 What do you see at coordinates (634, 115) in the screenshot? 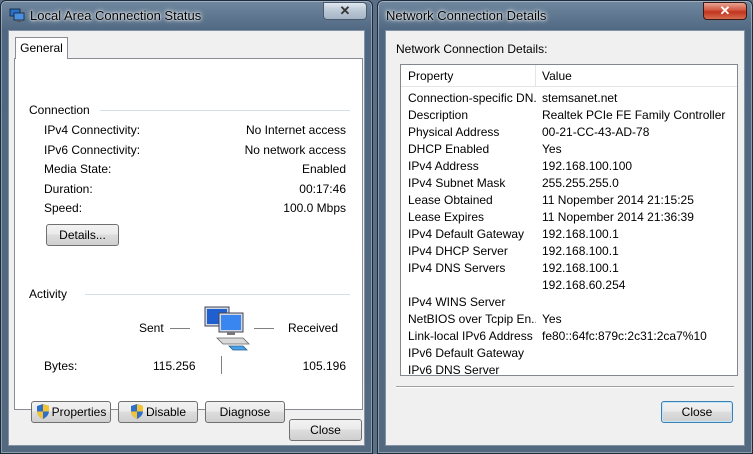
I see `value-cell: Realtek PCIe FE Family Controller` at bounding box center [634, 115].